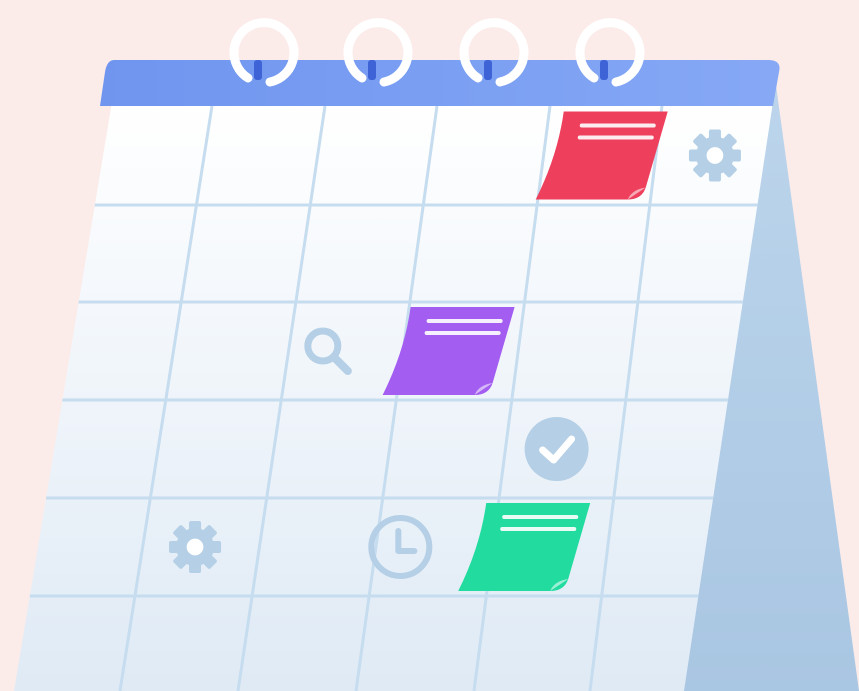 This screenshot has height=691, width=859. I want to click on check-circle-icon, so click(556, 449).